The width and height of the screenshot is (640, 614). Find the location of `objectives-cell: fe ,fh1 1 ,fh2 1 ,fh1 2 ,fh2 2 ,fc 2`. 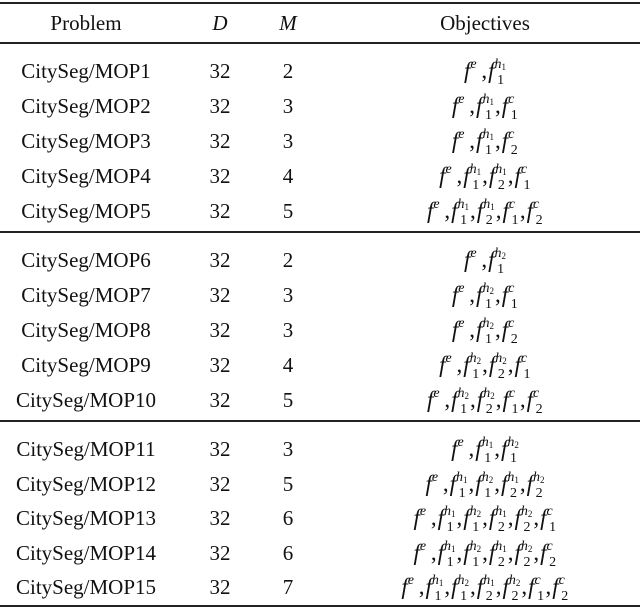

objectives-cell: fe ,fh1 1 ,fh2 1 ,fh1 2 ,fh2 2 ,fc 2 is located at coordinates (485, 553).